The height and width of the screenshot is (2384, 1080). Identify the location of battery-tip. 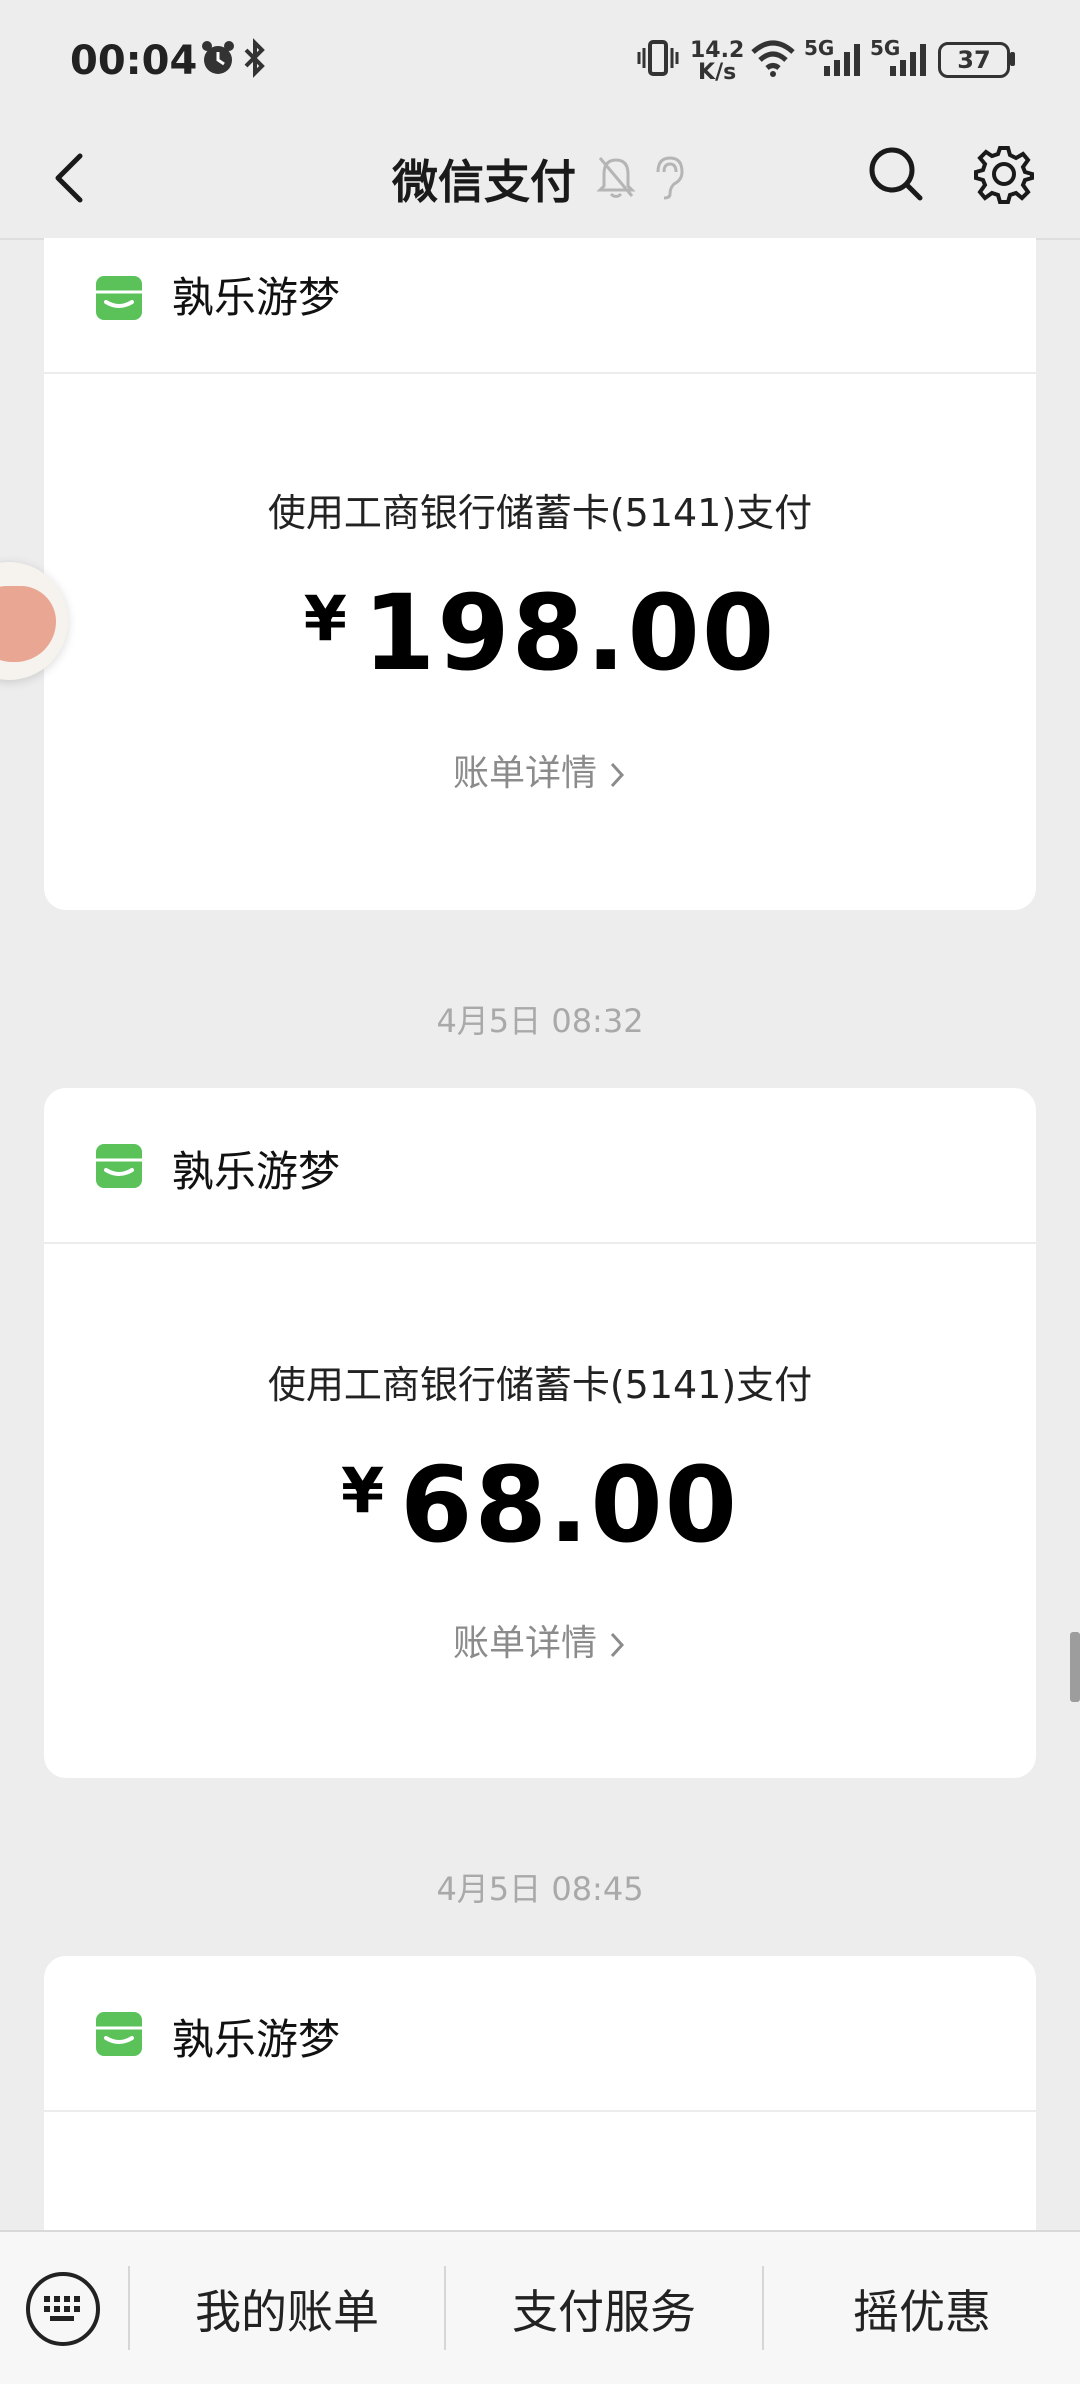
(1012, 59).